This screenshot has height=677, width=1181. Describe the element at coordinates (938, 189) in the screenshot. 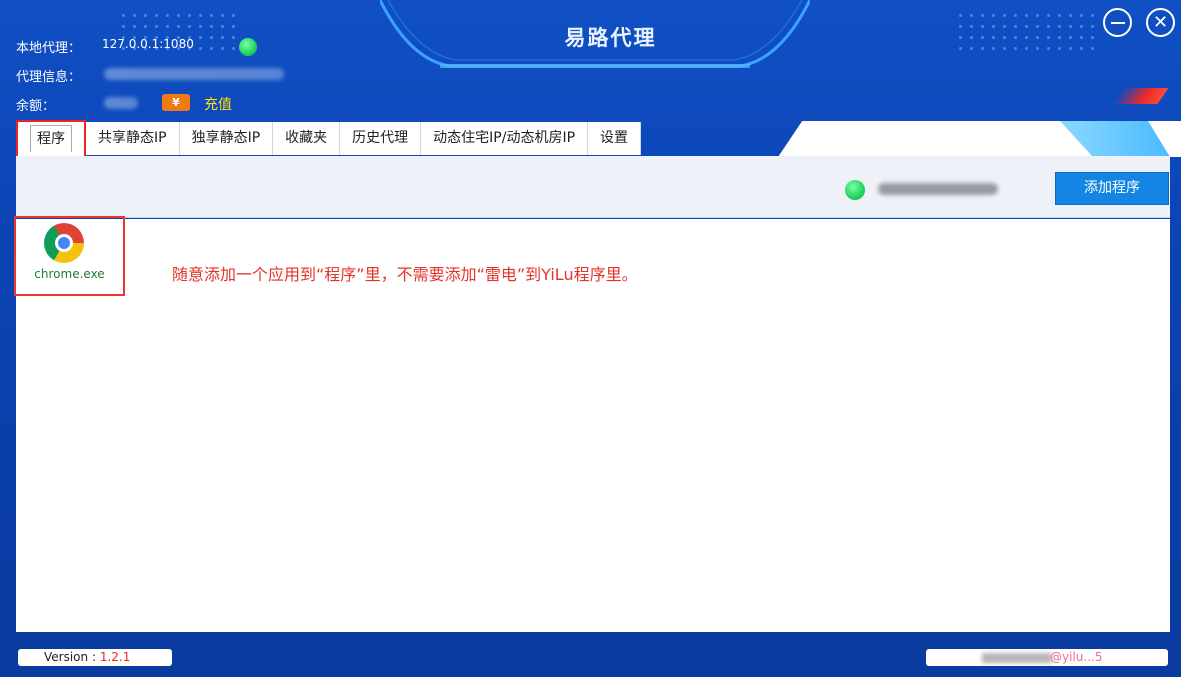

I see `connection-status-redacted` at that location.